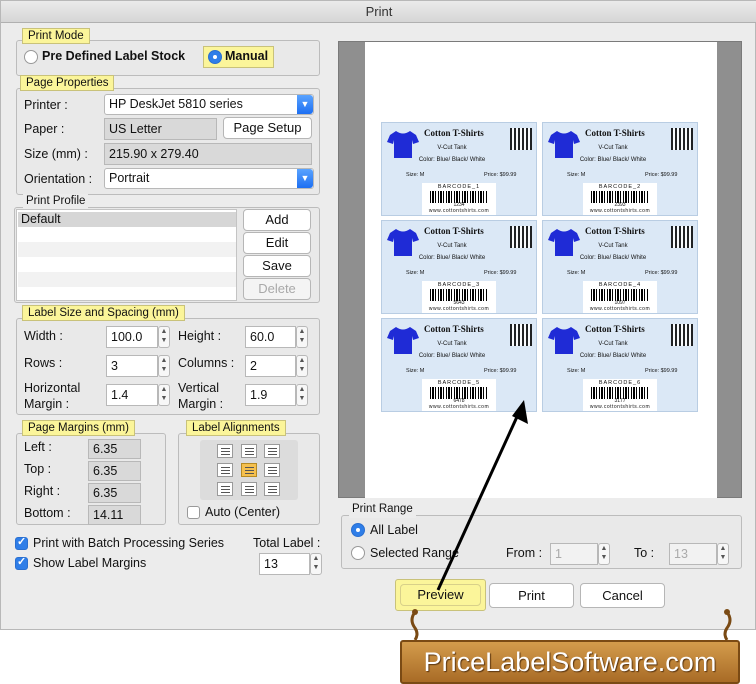 Image resolution: width=756 pixels, height=684 pixels. What do you see at coordinates (382, 510) in the screenshot?
I see `print-range-label: Print Range` at bounding box center [382, 510].